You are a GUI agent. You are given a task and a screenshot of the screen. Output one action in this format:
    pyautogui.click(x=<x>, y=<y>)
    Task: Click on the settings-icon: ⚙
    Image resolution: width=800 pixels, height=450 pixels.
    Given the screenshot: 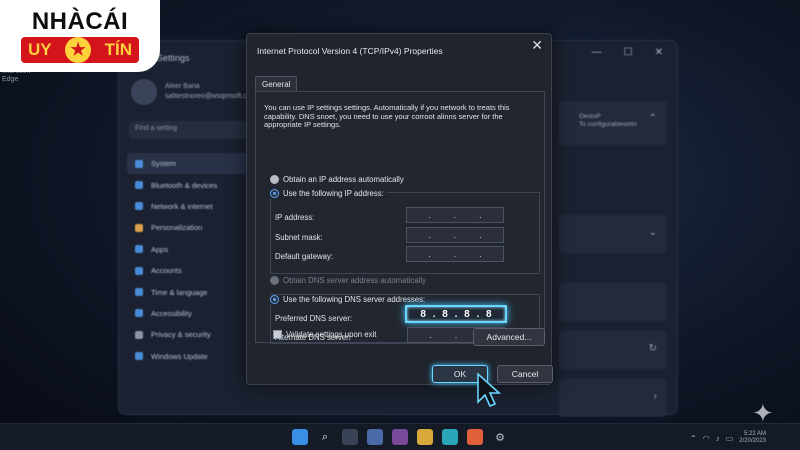 What is the action you would take?
    pyautogui.click(x=500, y=437)
    